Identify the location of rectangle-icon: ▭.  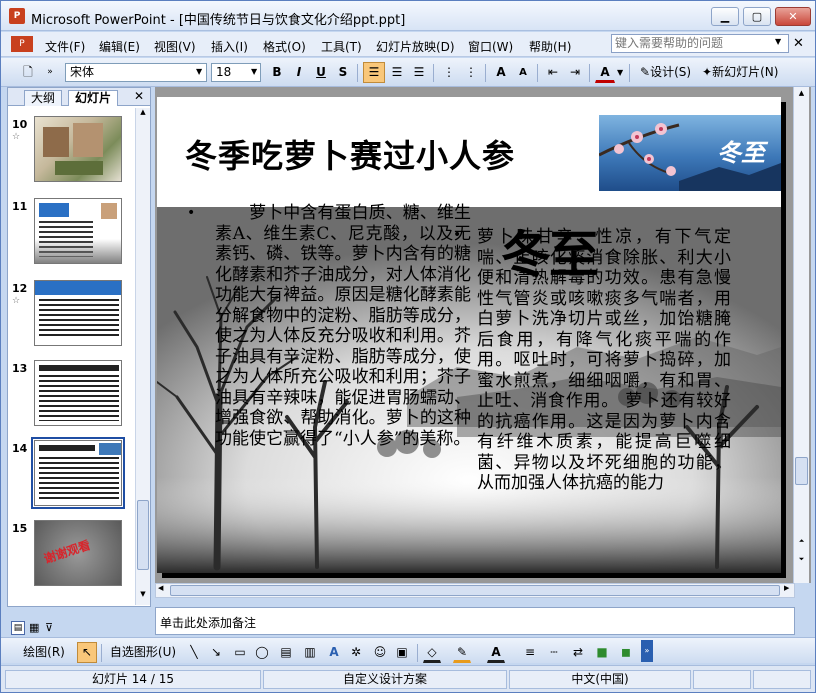
(240, 652).